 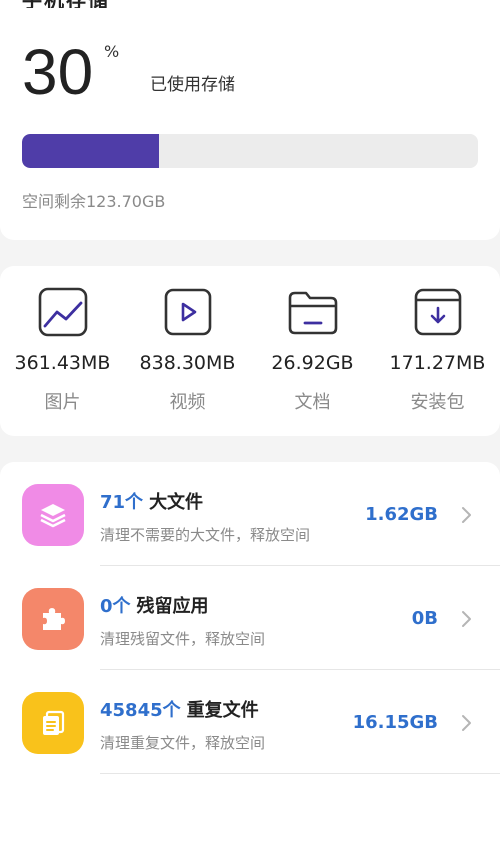 I want to click on category-size: 838.30MB, so click(x=187, y=363).